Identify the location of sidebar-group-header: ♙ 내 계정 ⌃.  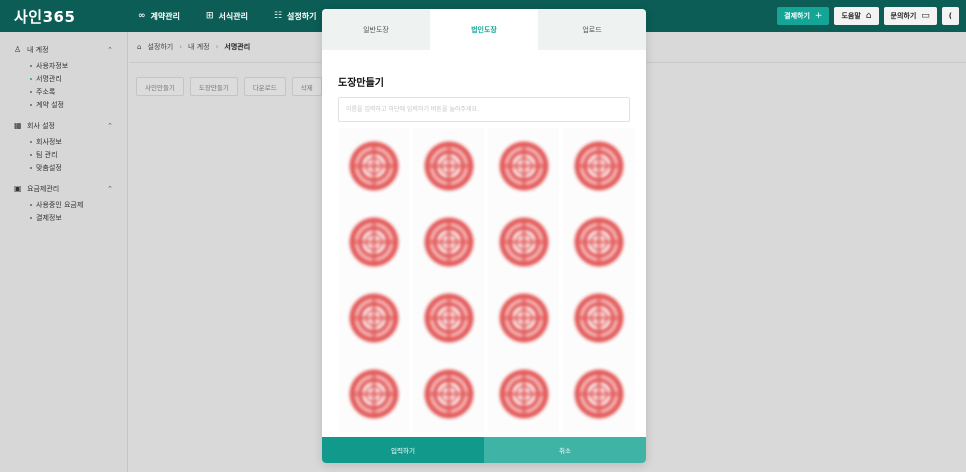
(63, 49).